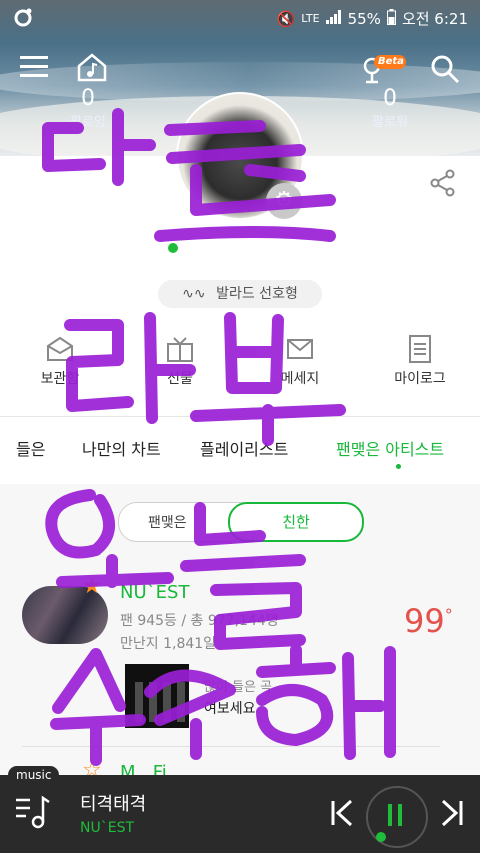 The height and width of the screenshot is (853, 480). Describe the element at coordinates (180, 379) in the screenshot. I see `menu-gift-label: 선물` at that location.